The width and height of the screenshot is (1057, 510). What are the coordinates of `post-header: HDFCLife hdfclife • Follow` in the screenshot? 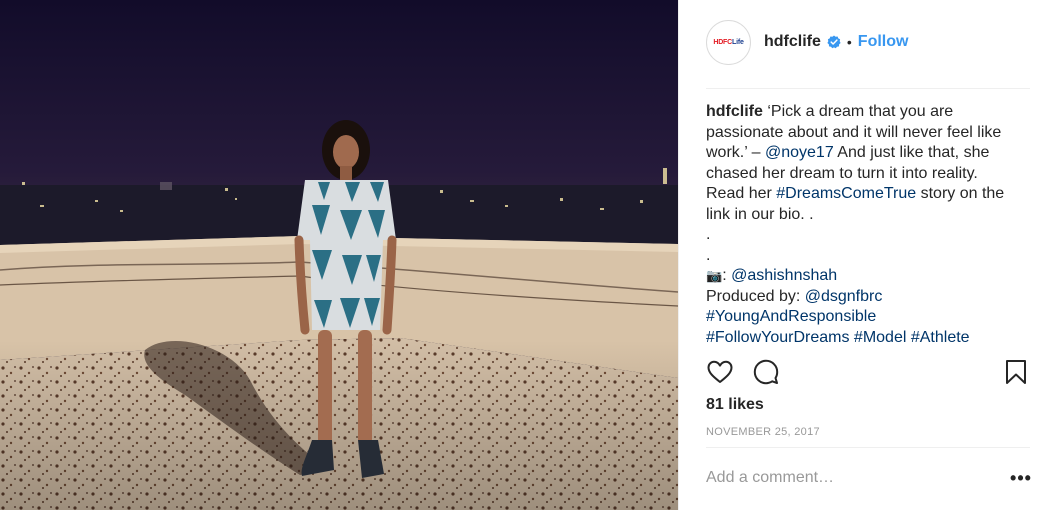 It's located at (868, 44).